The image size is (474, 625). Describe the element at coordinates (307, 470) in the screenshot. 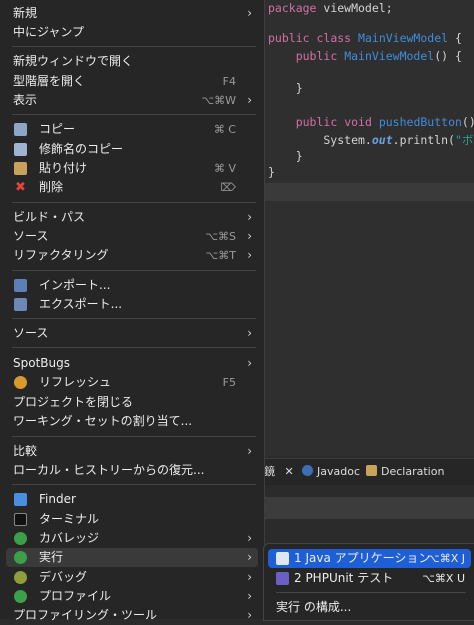

I see `javadoc-icon` at that location.